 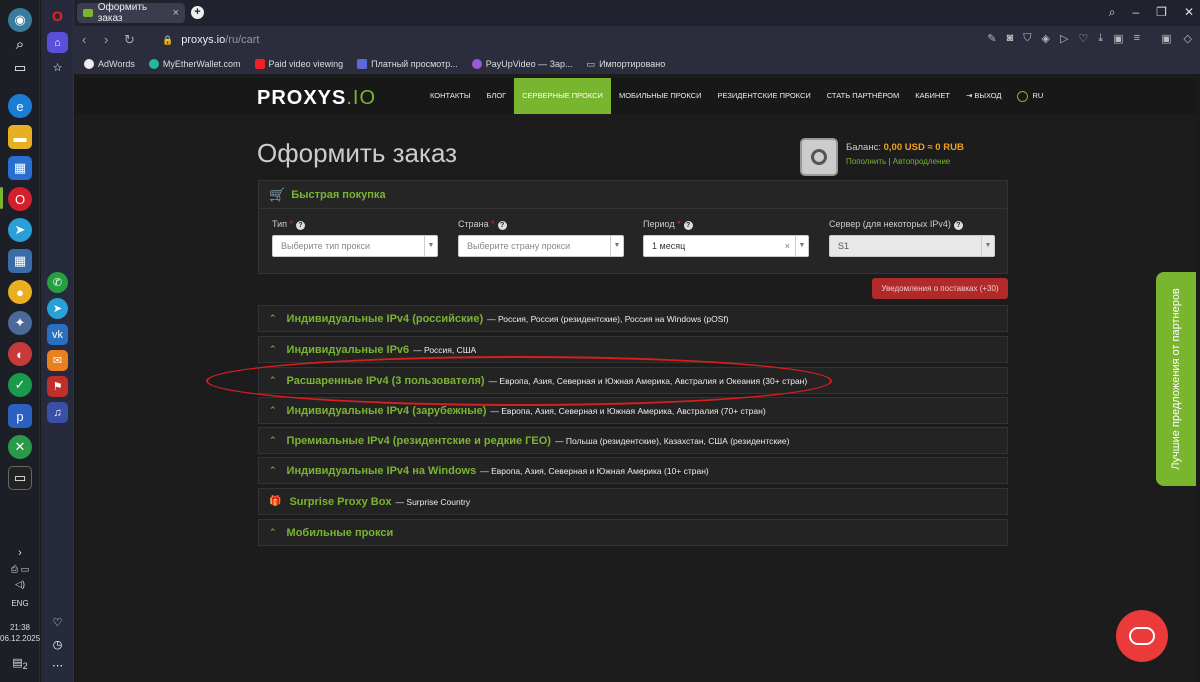 What do you see at coordinates (109, 64) in the screenshot?
I see `bookmark-adwords: AdWords` at bounding box center [109, 64].